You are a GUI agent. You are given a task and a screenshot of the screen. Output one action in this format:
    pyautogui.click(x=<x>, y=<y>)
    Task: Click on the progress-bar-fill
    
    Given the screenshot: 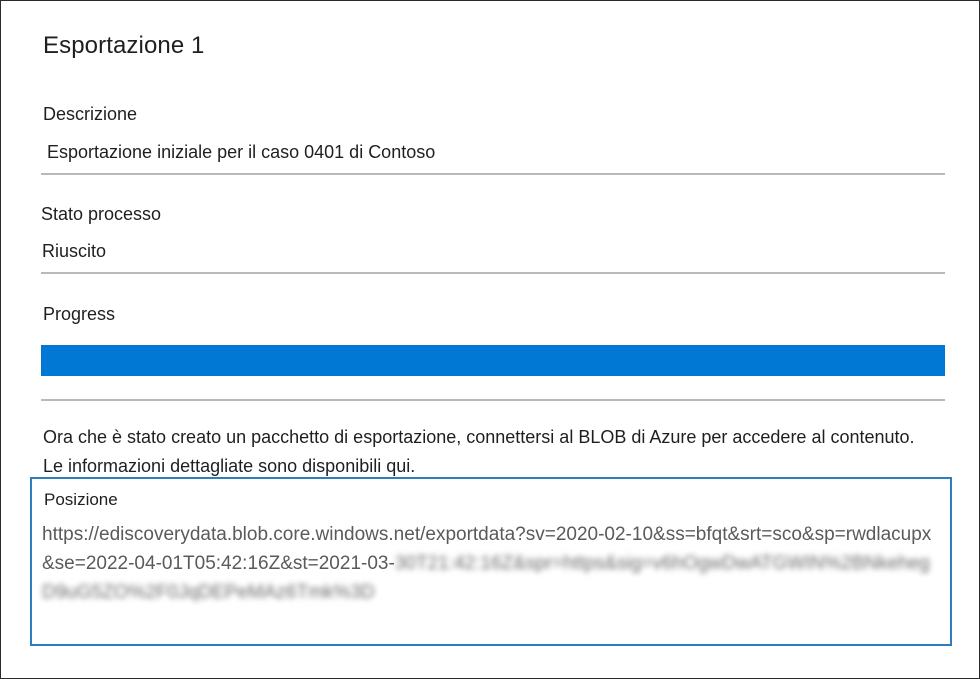 What is the action you would take?
    pyautogui.click(x=493, y=360)
    